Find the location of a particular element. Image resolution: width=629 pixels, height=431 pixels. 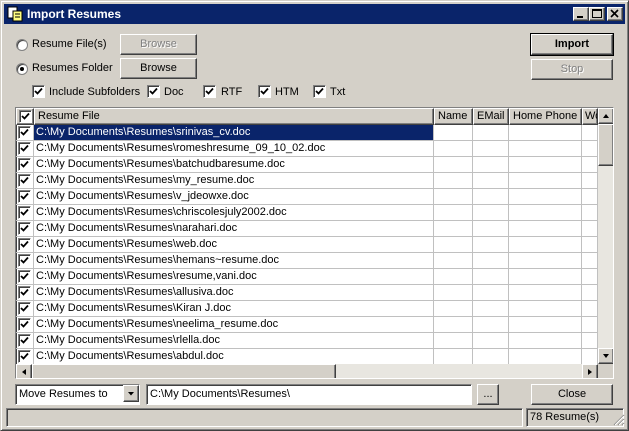

txt-checkbox is located at coordinates (319, 91).